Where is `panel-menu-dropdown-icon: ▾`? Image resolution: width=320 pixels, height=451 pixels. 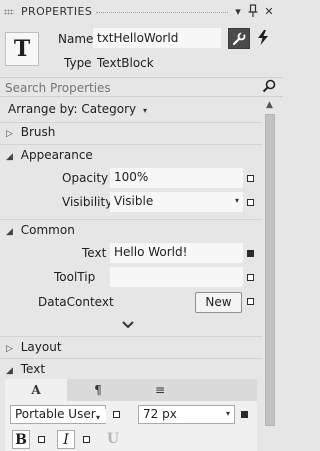
panel-menu-dropdown-icon: ▾ is located at coordinates (238, 12).